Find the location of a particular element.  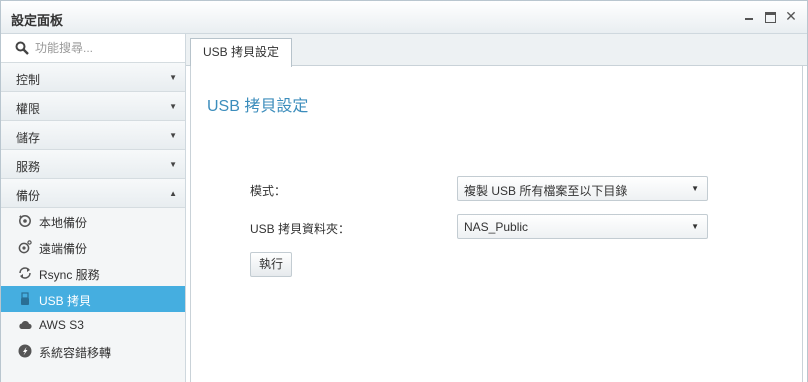

sidebar-item-local-backup: 本地備份 is located at coordinates (93, 221).